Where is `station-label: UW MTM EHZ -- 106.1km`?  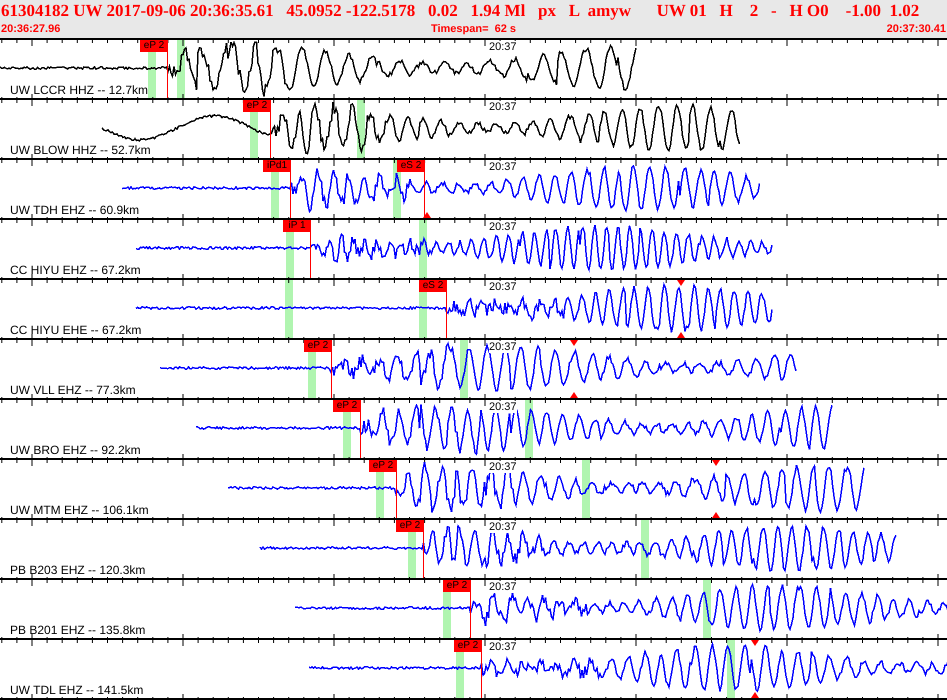 station-label: UW MTM EHZ -- 106.1km is located at coordinates (79, 510).